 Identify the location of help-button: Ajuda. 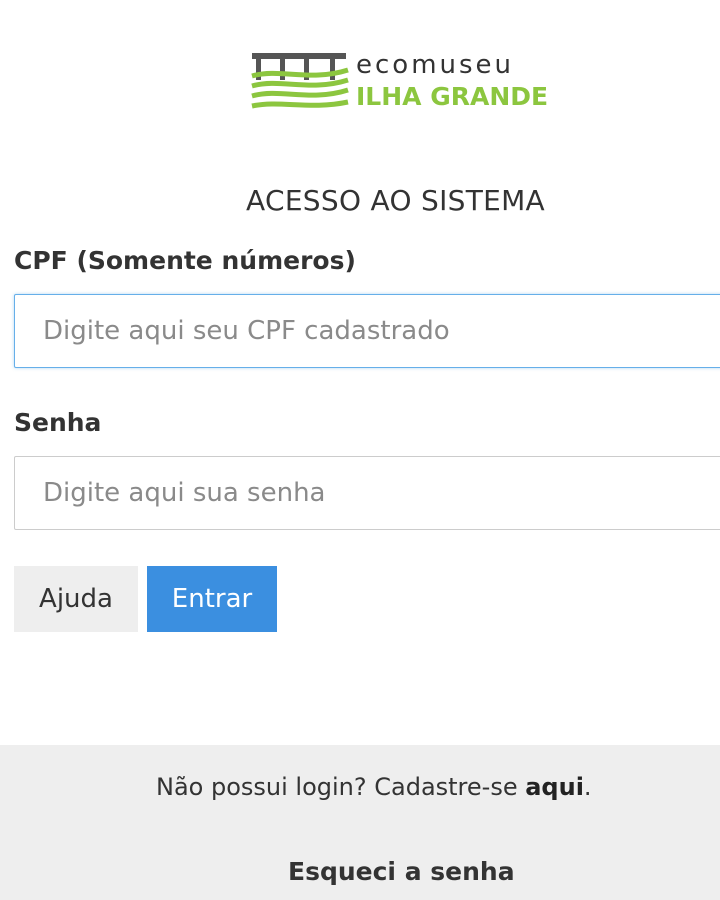
(76, 599).